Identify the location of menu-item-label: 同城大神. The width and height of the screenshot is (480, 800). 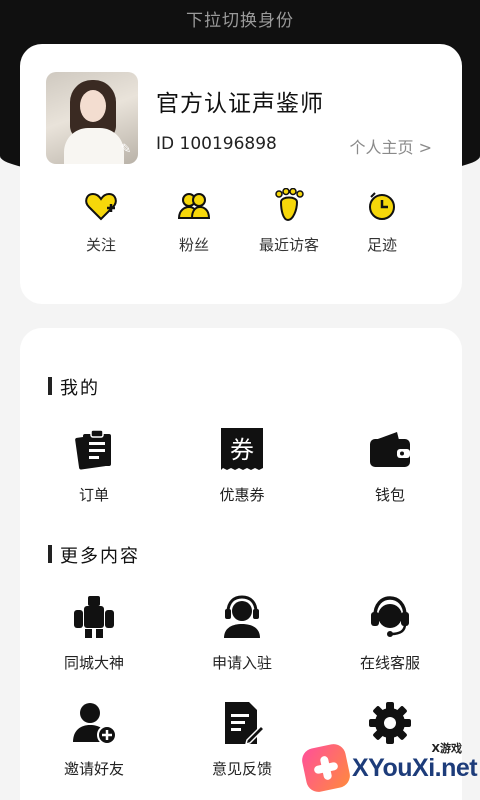
(93, 663).